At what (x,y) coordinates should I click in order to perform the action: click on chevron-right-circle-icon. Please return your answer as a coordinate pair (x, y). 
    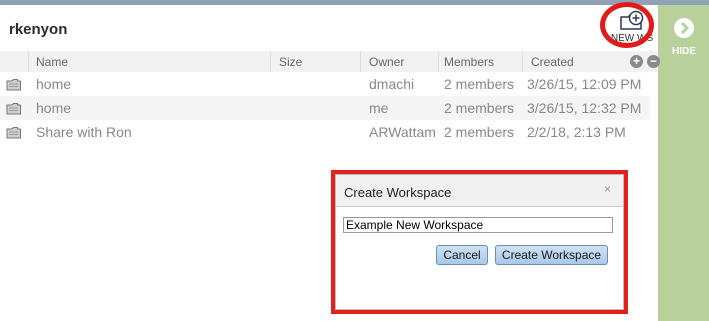
    Looking at the image, I should click on (684, 28).